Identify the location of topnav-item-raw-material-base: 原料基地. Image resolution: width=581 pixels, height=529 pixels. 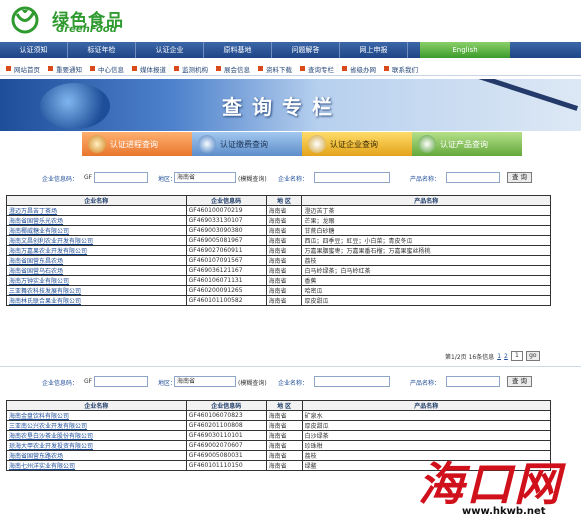
(238, 50).